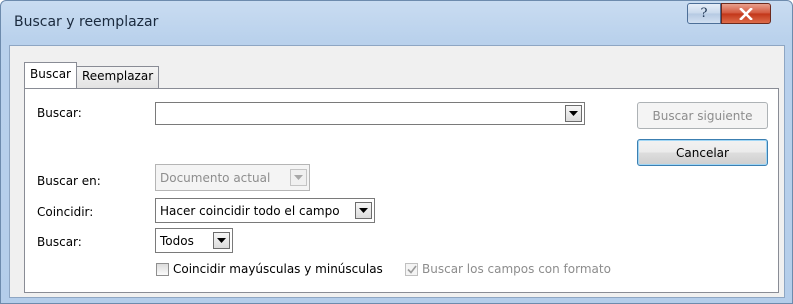 The height and width of the screenshot is (304, 793). What do you see at coordinates (396, 23) in the screenshot?
I see `title-bar: Buscar y reemplazar ?` at bounding box center [396, 23].